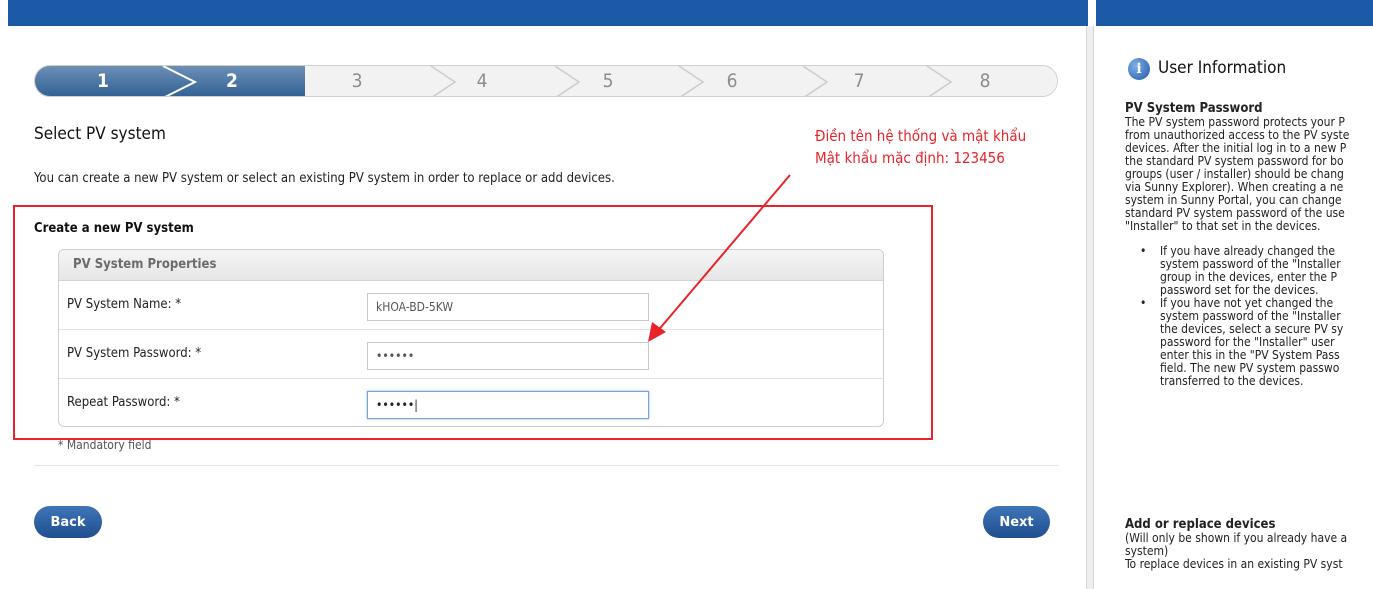  I want to click on info-icon: i, so click(1139, 69).